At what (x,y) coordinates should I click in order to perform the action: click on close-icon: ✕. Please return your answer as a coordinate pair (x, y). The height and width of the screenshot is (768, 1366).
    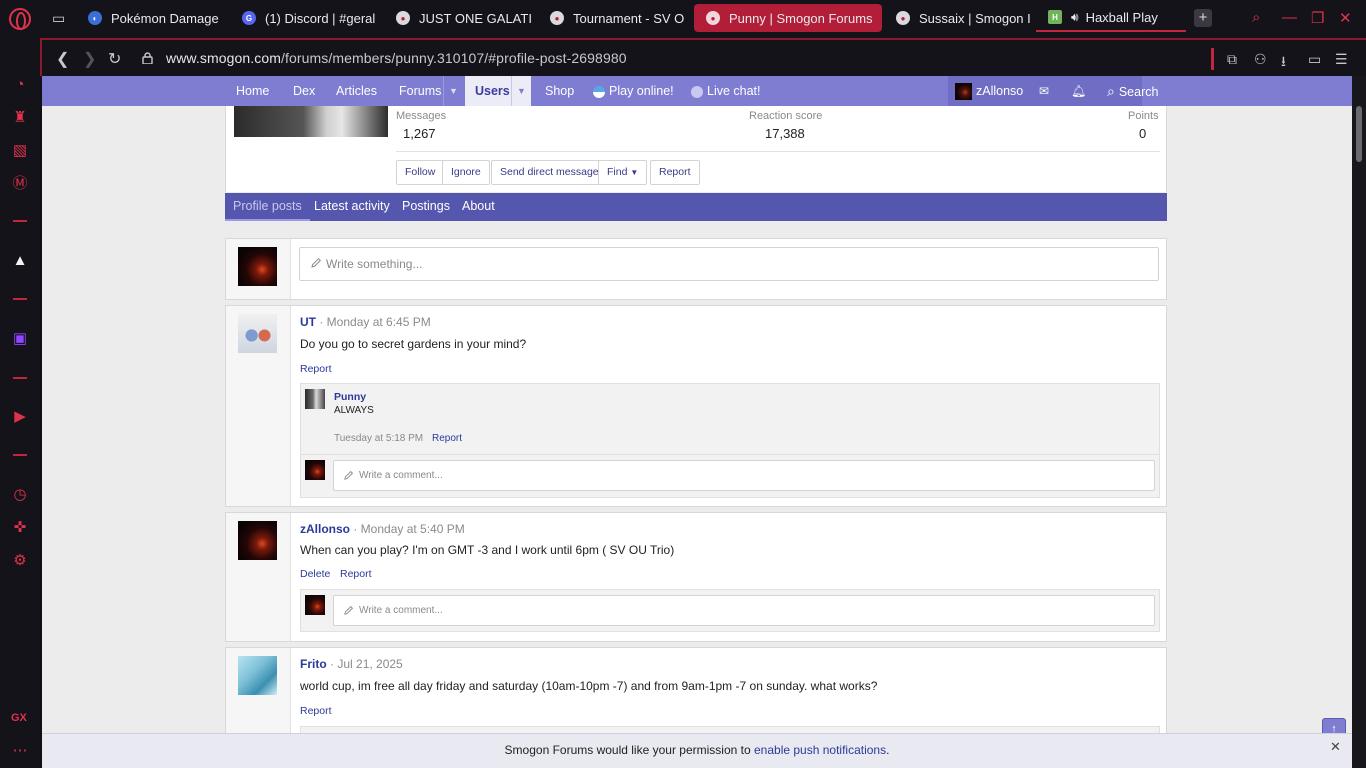
    Looking at the image, I should click on (1335, 747).